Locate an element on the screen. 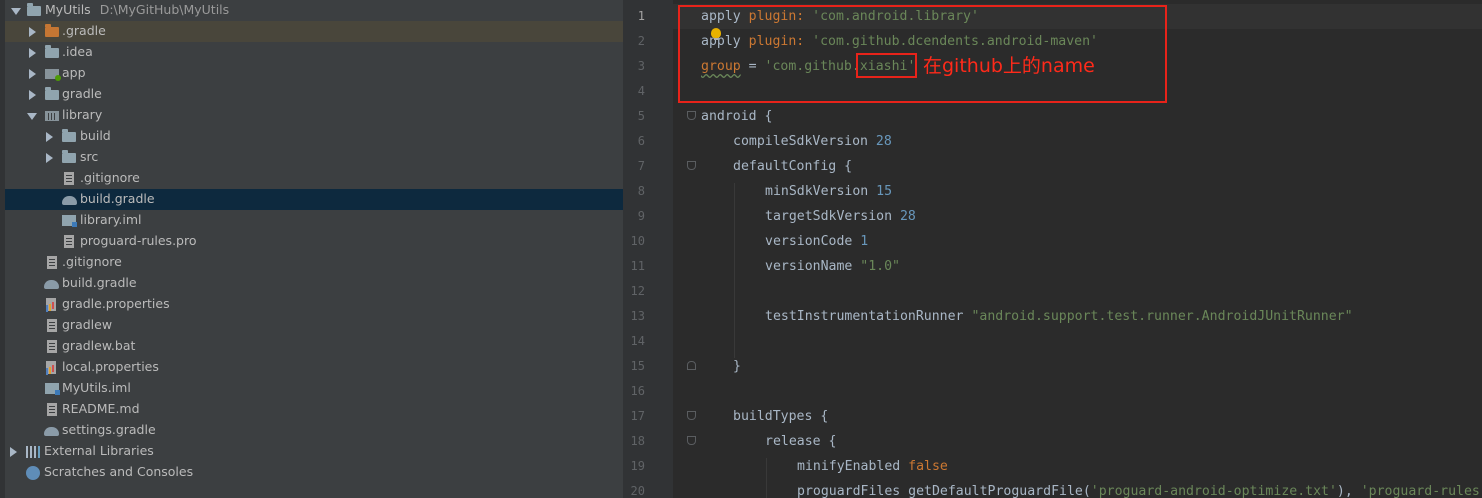  line-number-gutter is located at coordinates (648, 249).